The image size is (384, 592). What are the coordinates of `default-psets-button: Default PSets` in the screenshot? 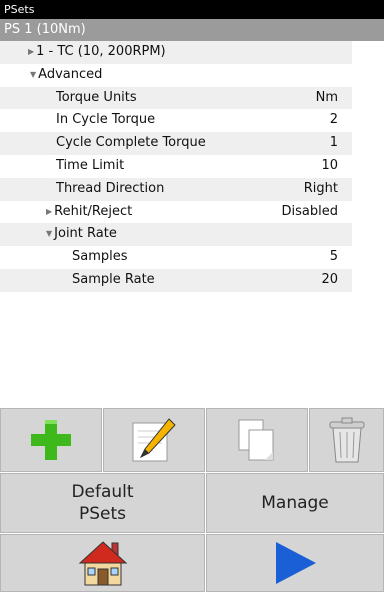 It's located at (102, 503).